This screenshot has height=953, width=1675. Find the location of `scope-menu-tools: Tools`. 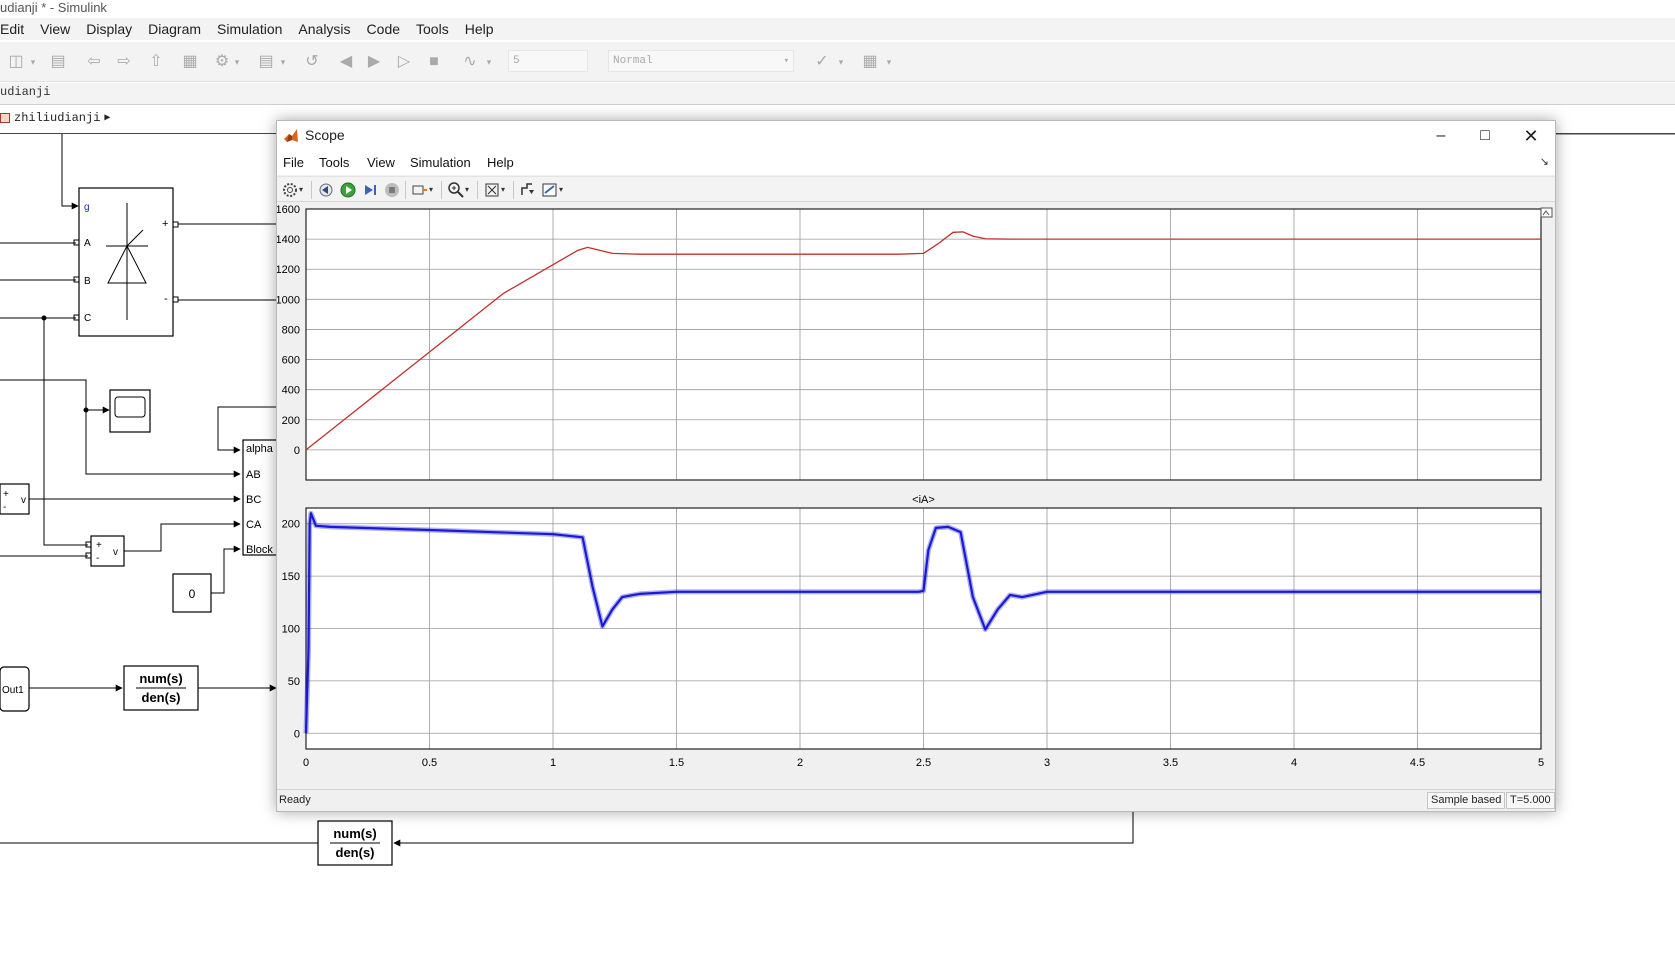

scope-menu-tools: Tools is located at coordinates (334, 162).